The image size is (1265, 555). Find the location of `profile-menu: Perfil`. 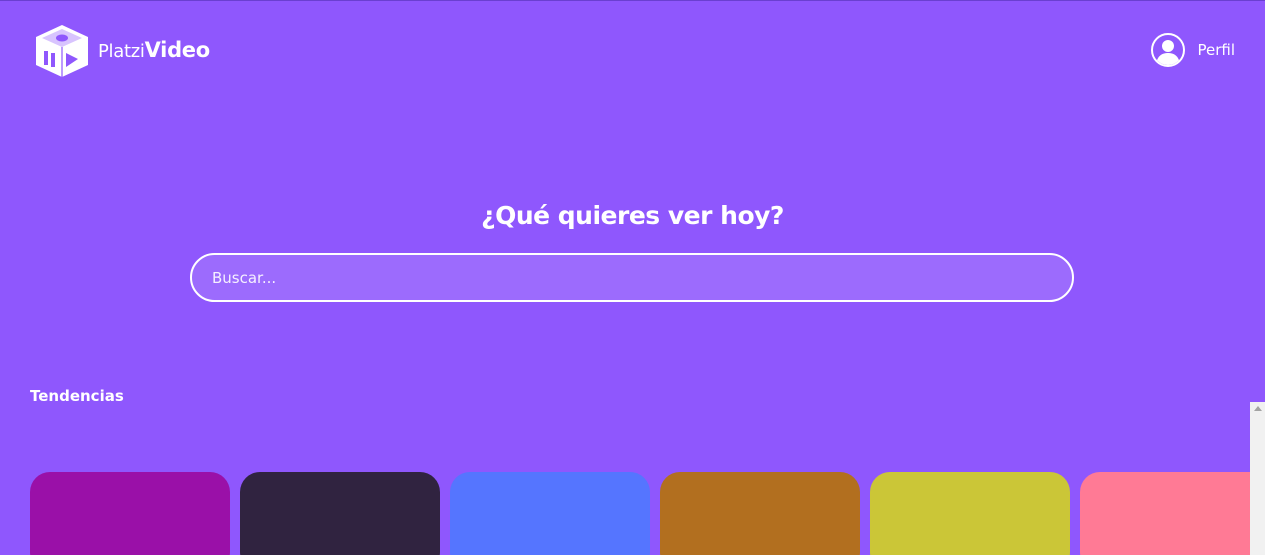

profile-menu: Perfil is located at coordinates (1193, 50).